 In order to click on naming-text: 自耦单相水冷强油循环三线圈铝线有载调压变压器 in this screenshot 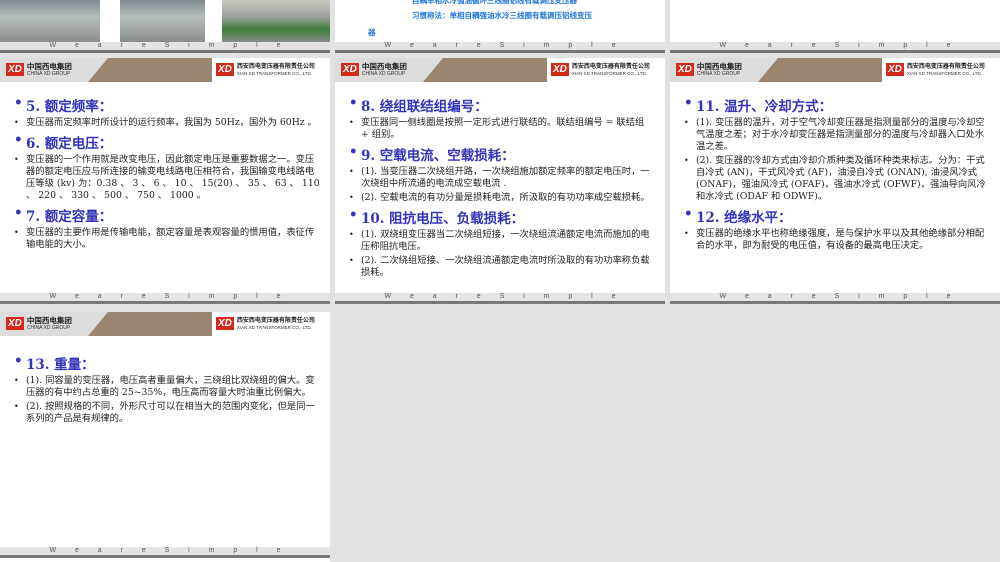, I will do `click(494, 2)`.